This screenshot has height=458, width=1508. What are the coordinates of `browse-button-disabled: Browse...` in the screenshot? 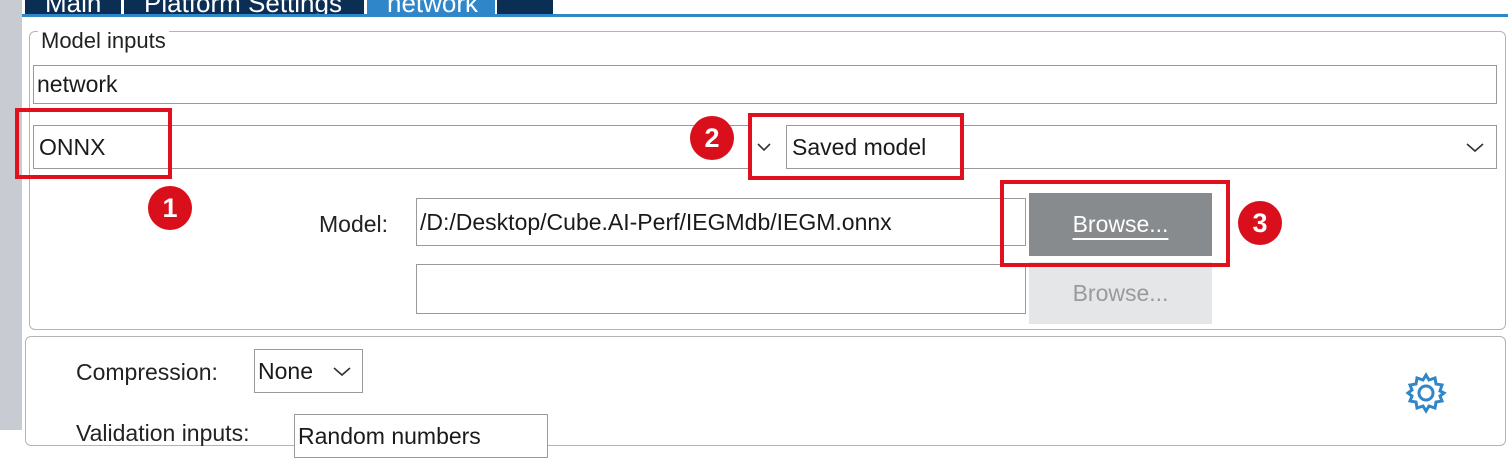 It's located at (1120, 293).